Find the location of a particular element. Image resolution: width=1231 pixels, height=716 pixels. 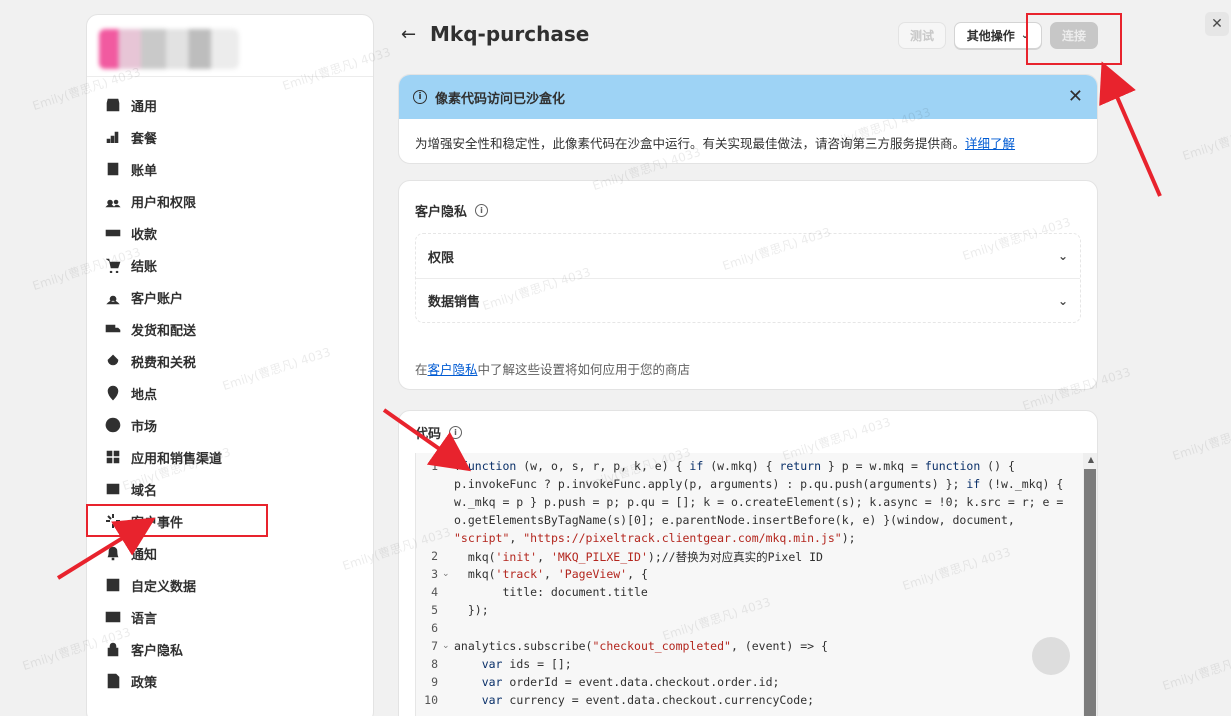

sidebar-item-2: 账单 is located at coordinates (230, 169).